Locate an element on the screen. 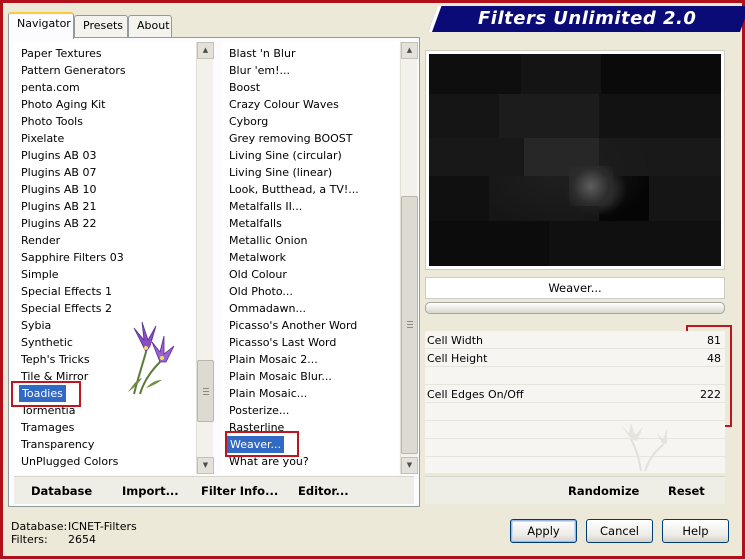 The width and height of the screenshot is (745, 559). category-list-item: UnPlugged Colors is located at coordinates (69, 461).